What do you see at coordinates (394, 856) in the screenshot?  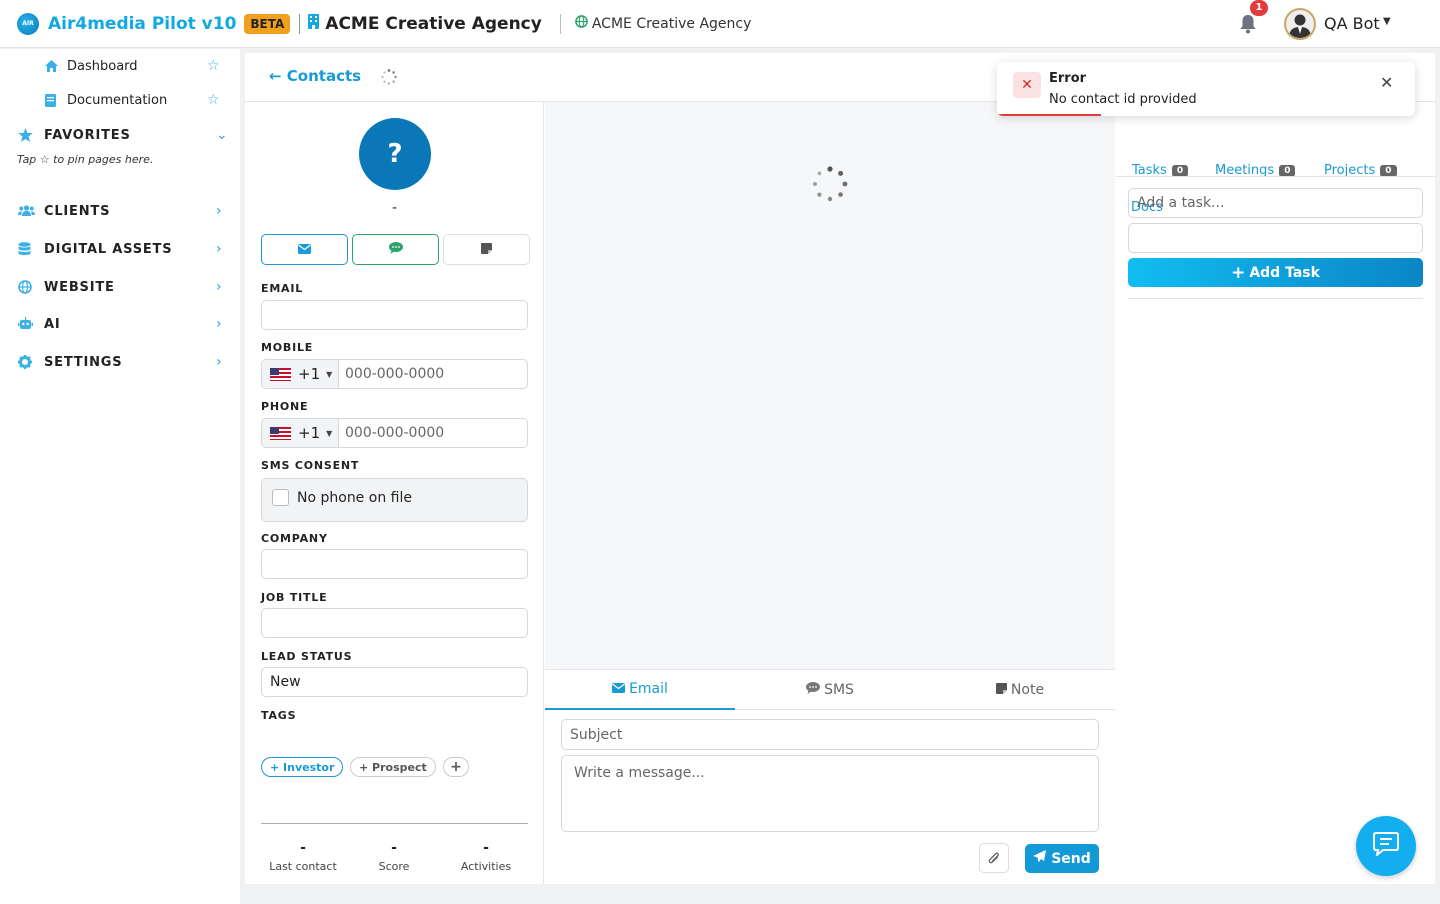 I see `stat-score: - Score` at bounding box center [394, 856].